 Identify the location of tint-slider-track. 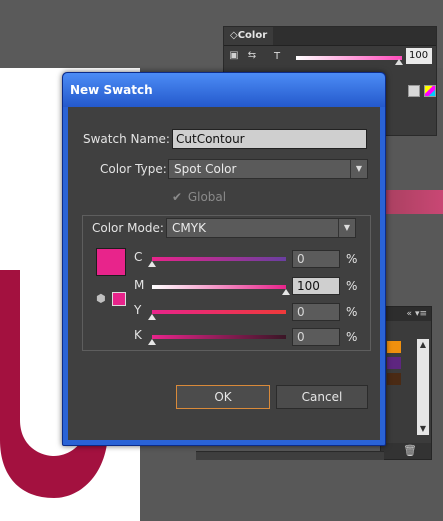
(349, 58).